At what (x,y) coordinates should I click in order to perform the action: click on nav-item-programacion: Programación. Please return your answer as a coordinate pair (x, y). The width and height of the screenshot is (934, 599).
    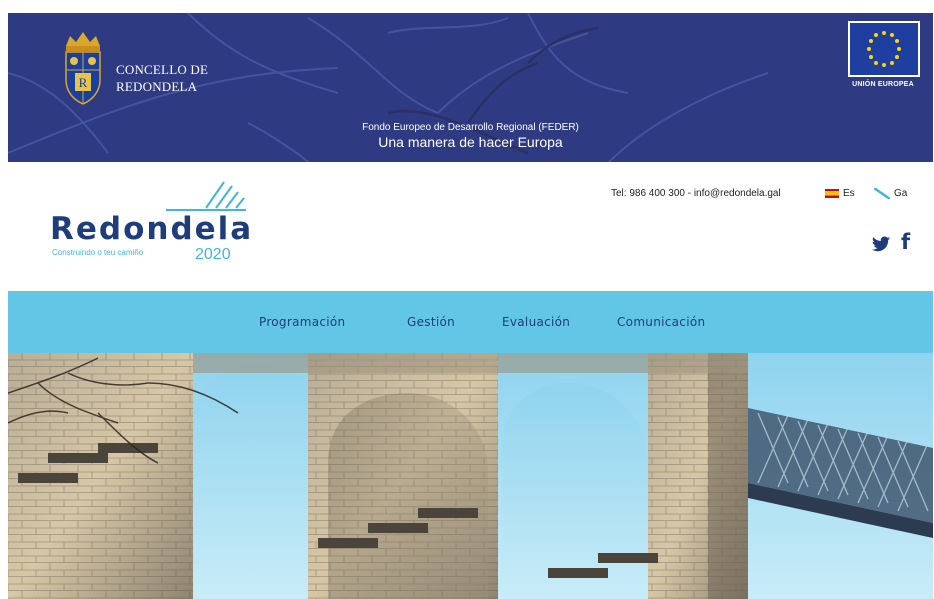
    Looking at the image, I should click on (302, 322).